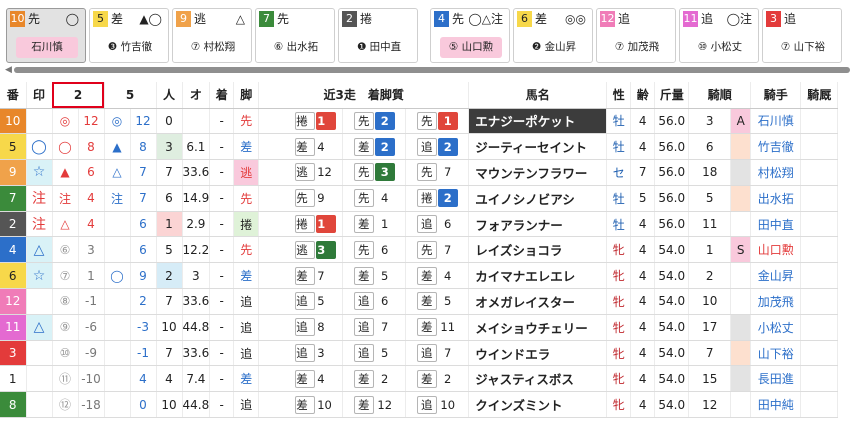  I want to click on race-finish-chip: 7, so click(447, 172).